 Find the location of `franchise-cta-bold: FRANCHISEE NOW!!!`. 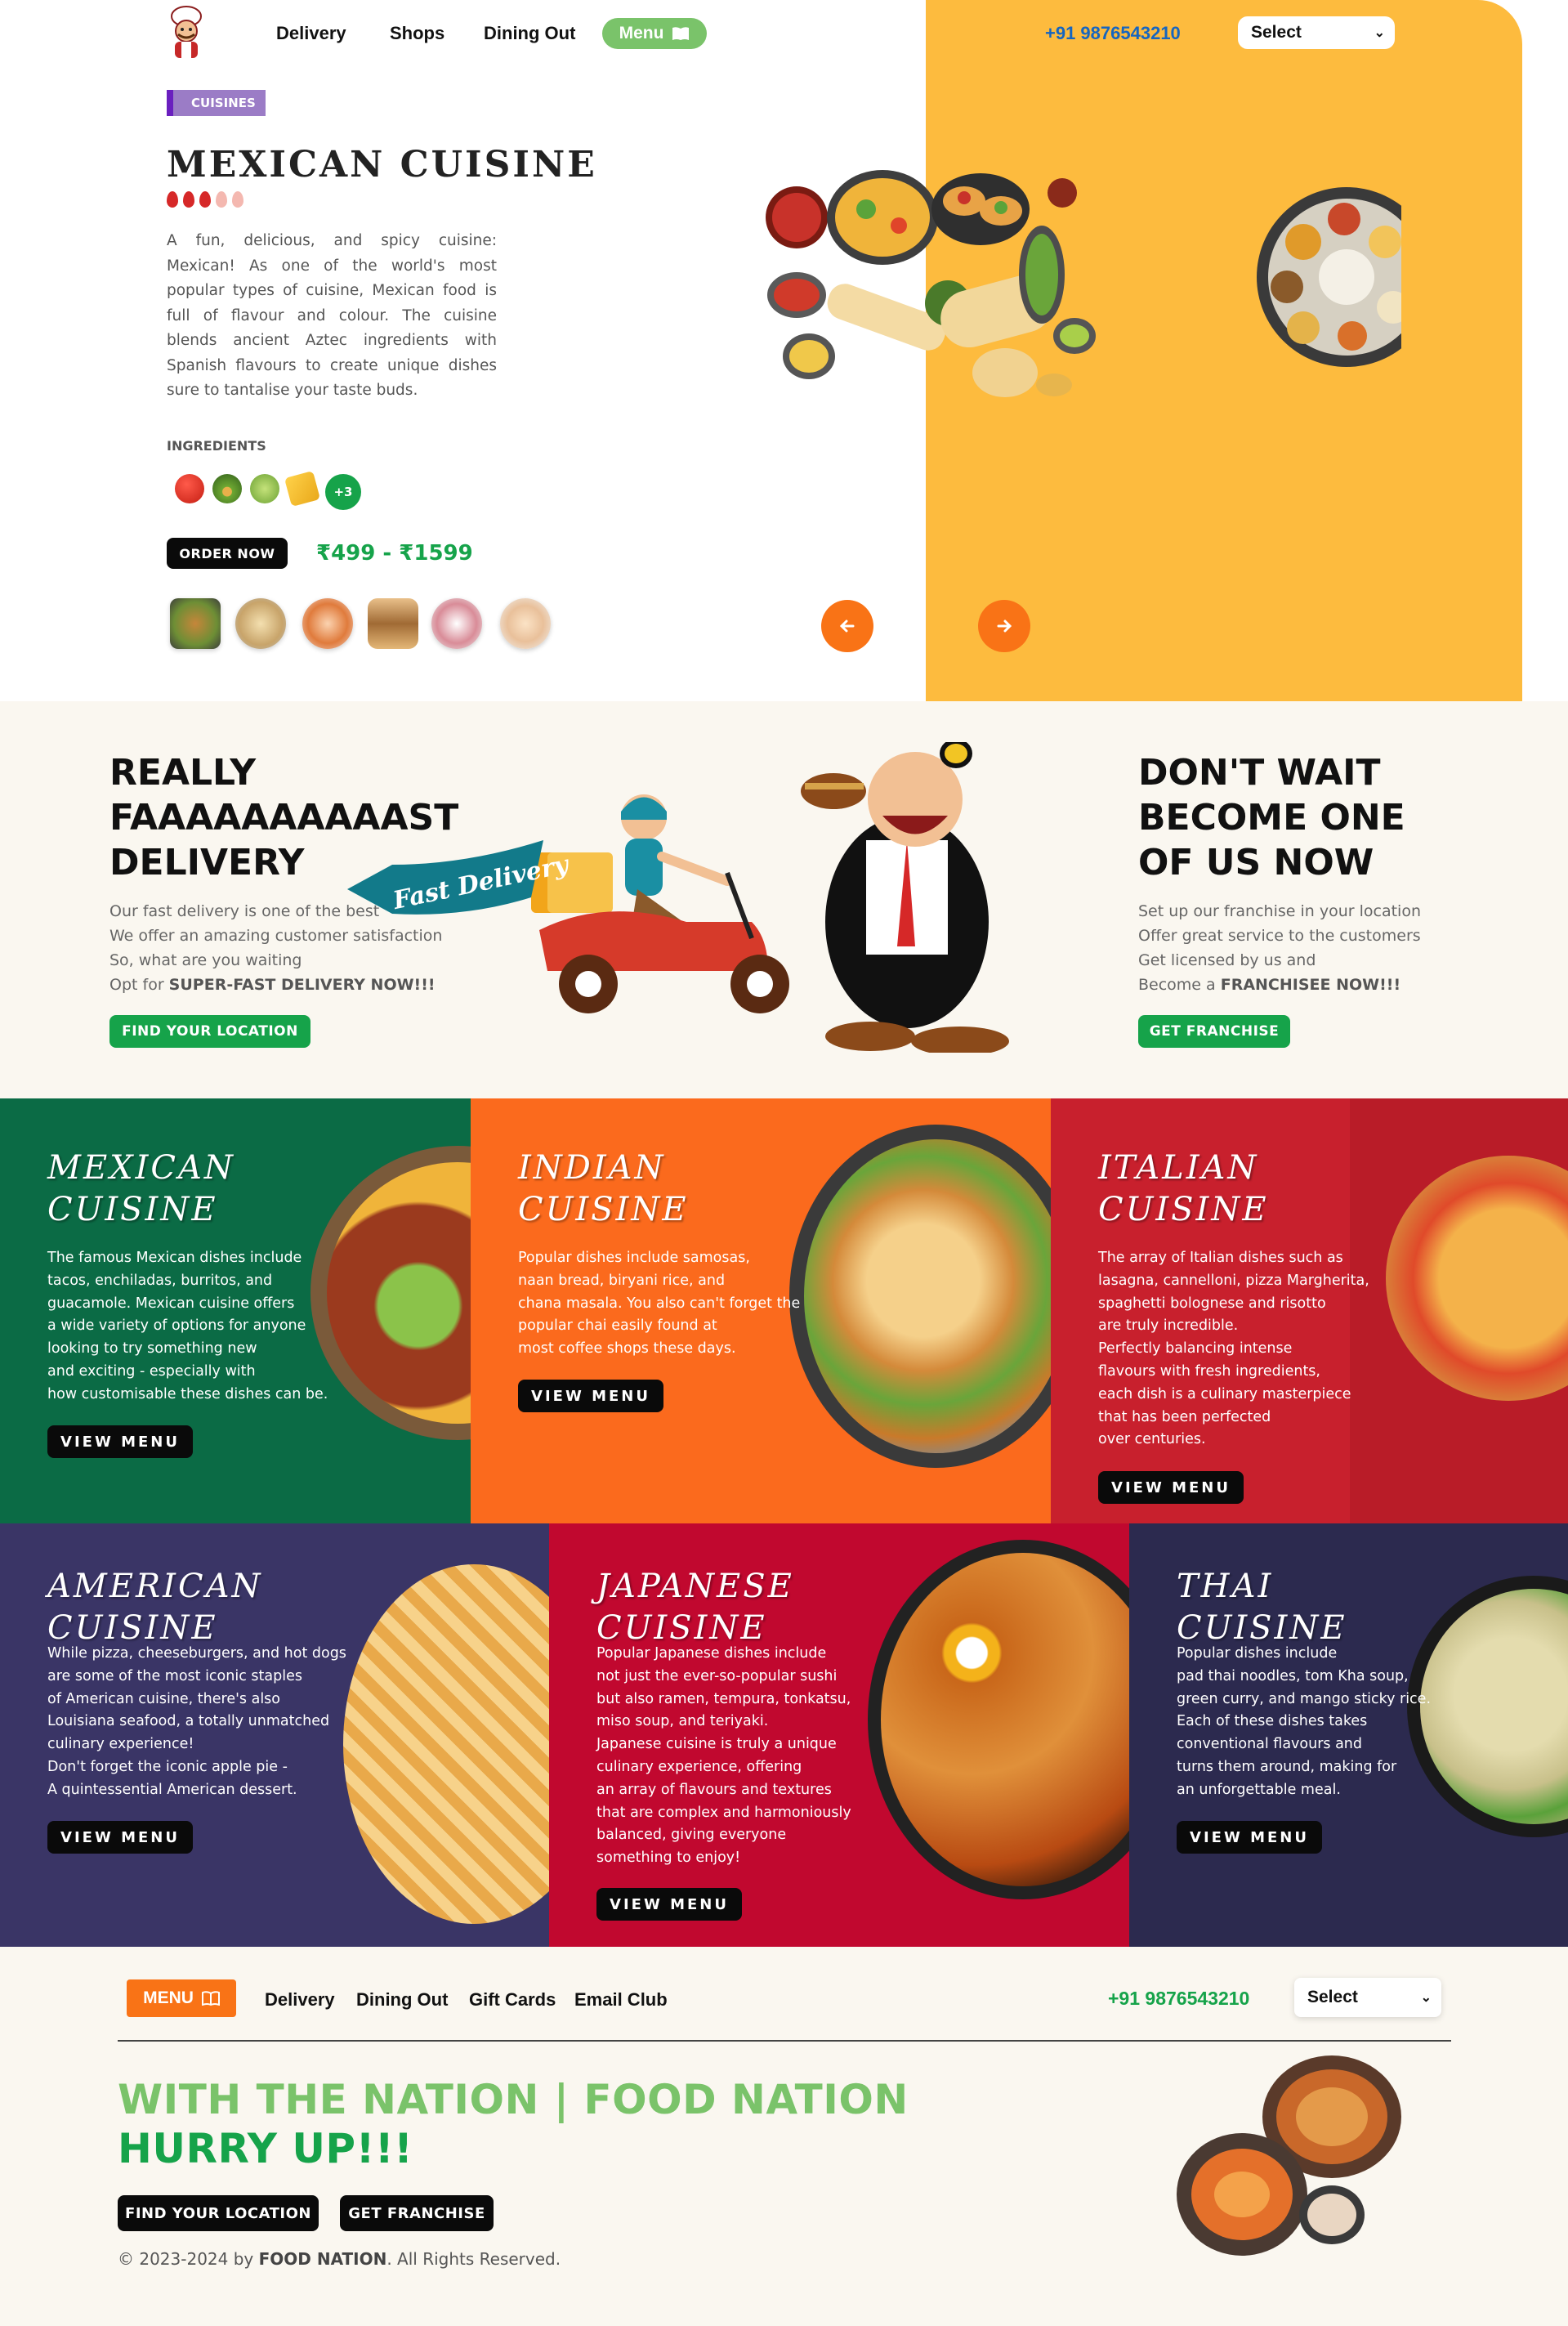

franchise-cta-bold: FRANCHISEE NOW!!! is located at coordinates (1310, 985).